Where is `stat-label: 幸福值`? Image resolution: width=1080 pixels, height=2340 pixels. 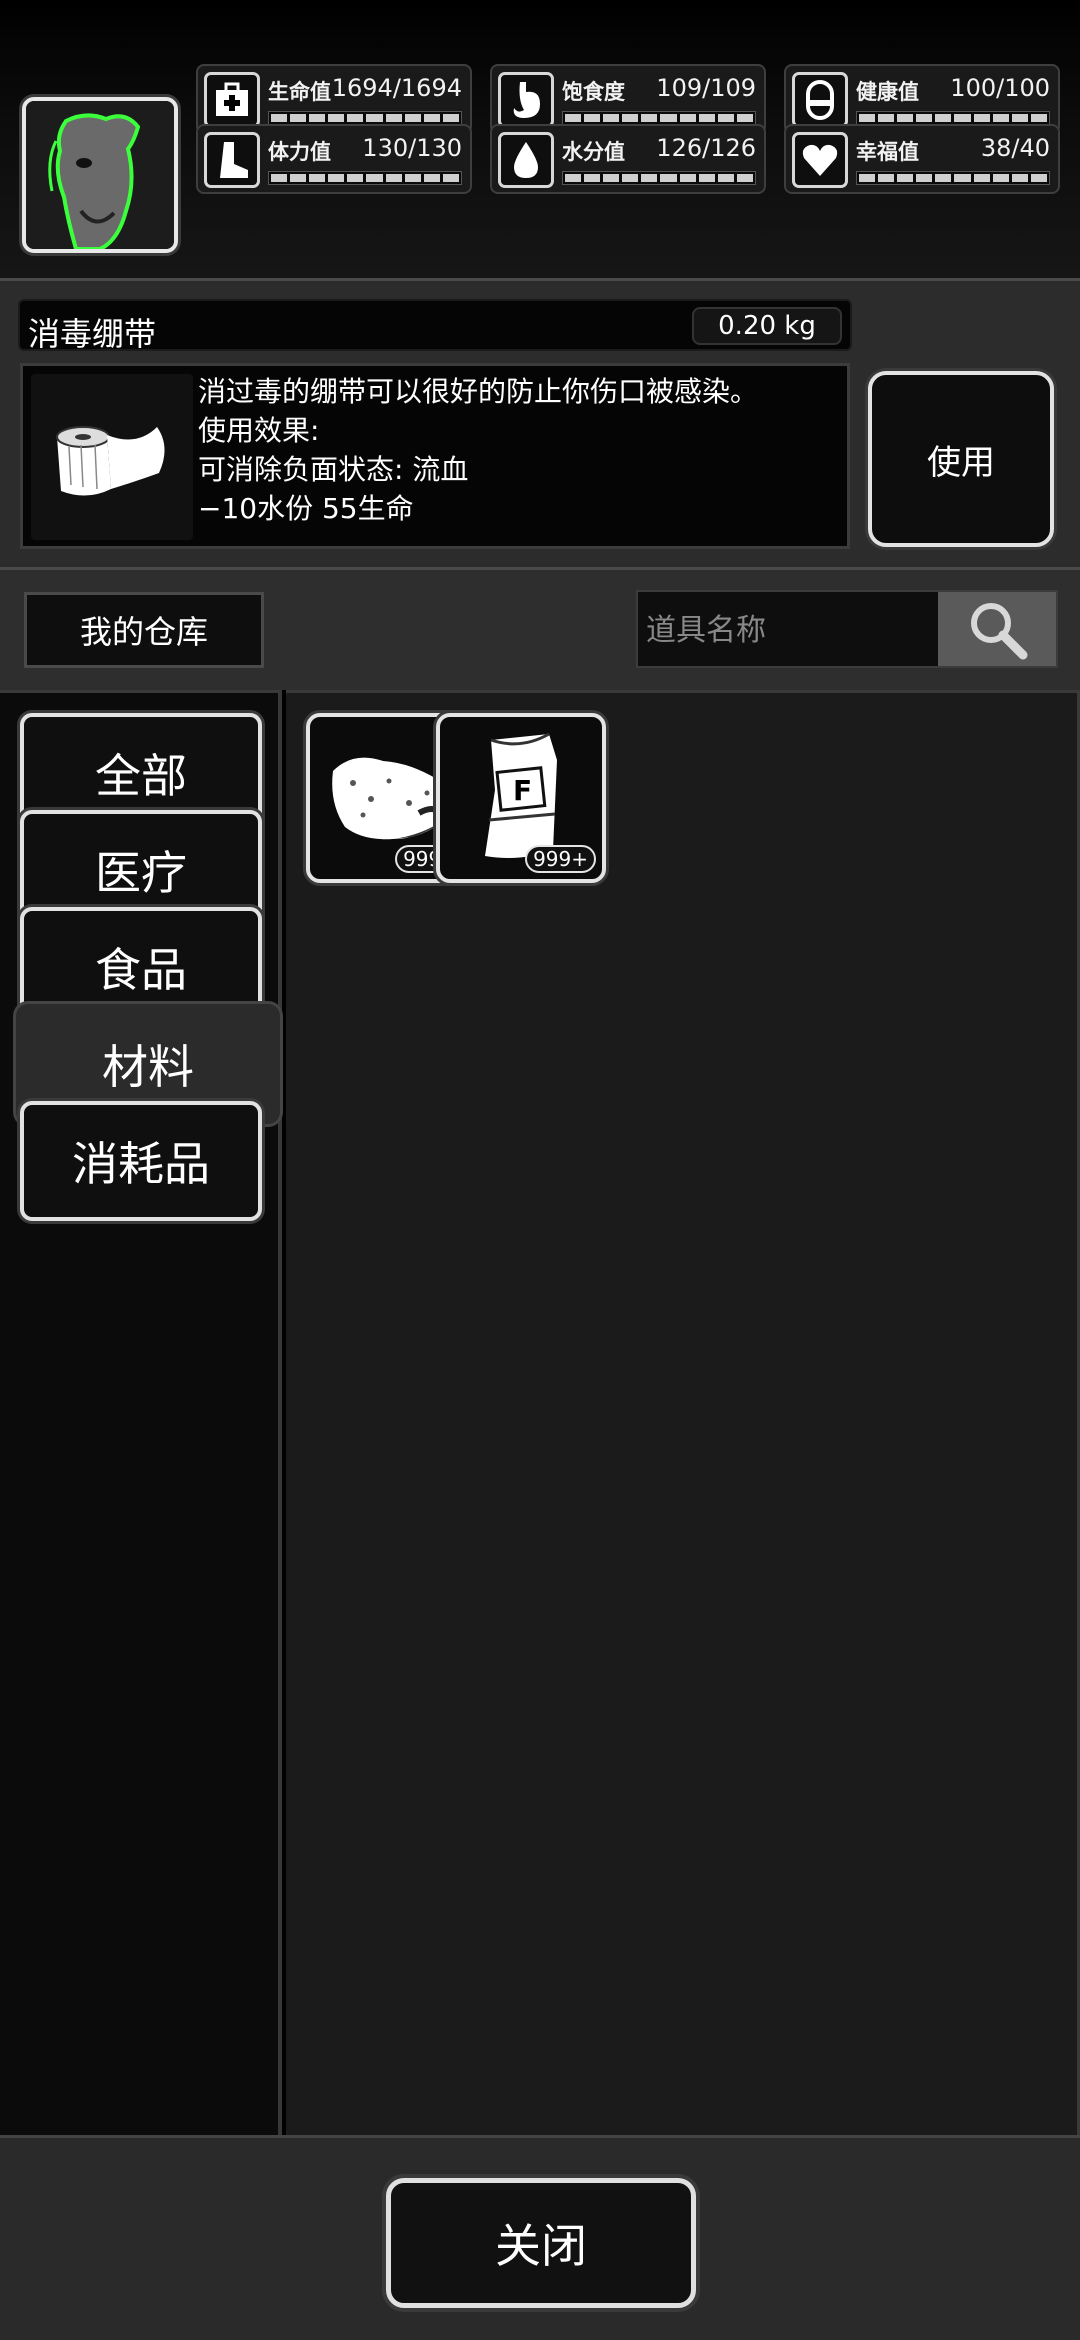 stat-label: 幸福值 is located at coordinates (887, 152).